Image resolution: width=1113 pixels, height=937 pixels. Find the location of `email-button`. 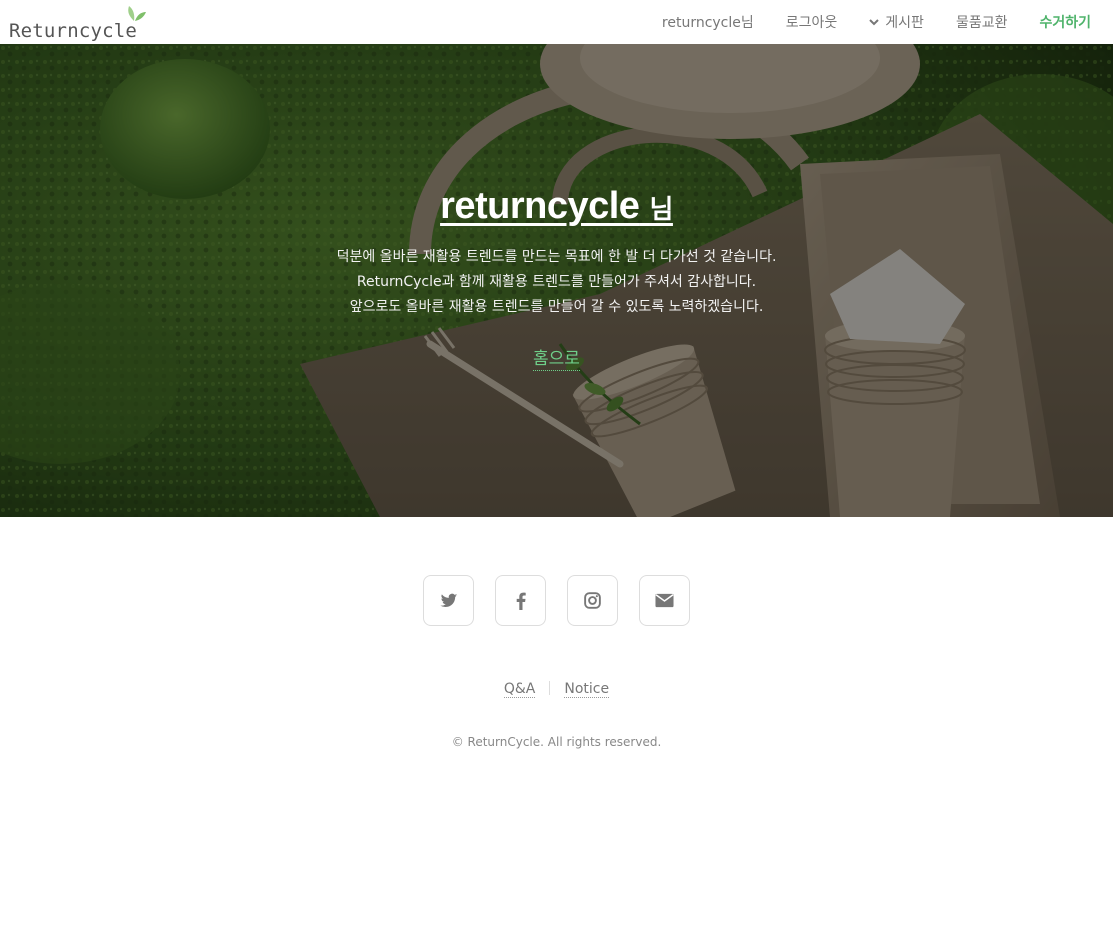

email-button is located at coordinates (664, 600).